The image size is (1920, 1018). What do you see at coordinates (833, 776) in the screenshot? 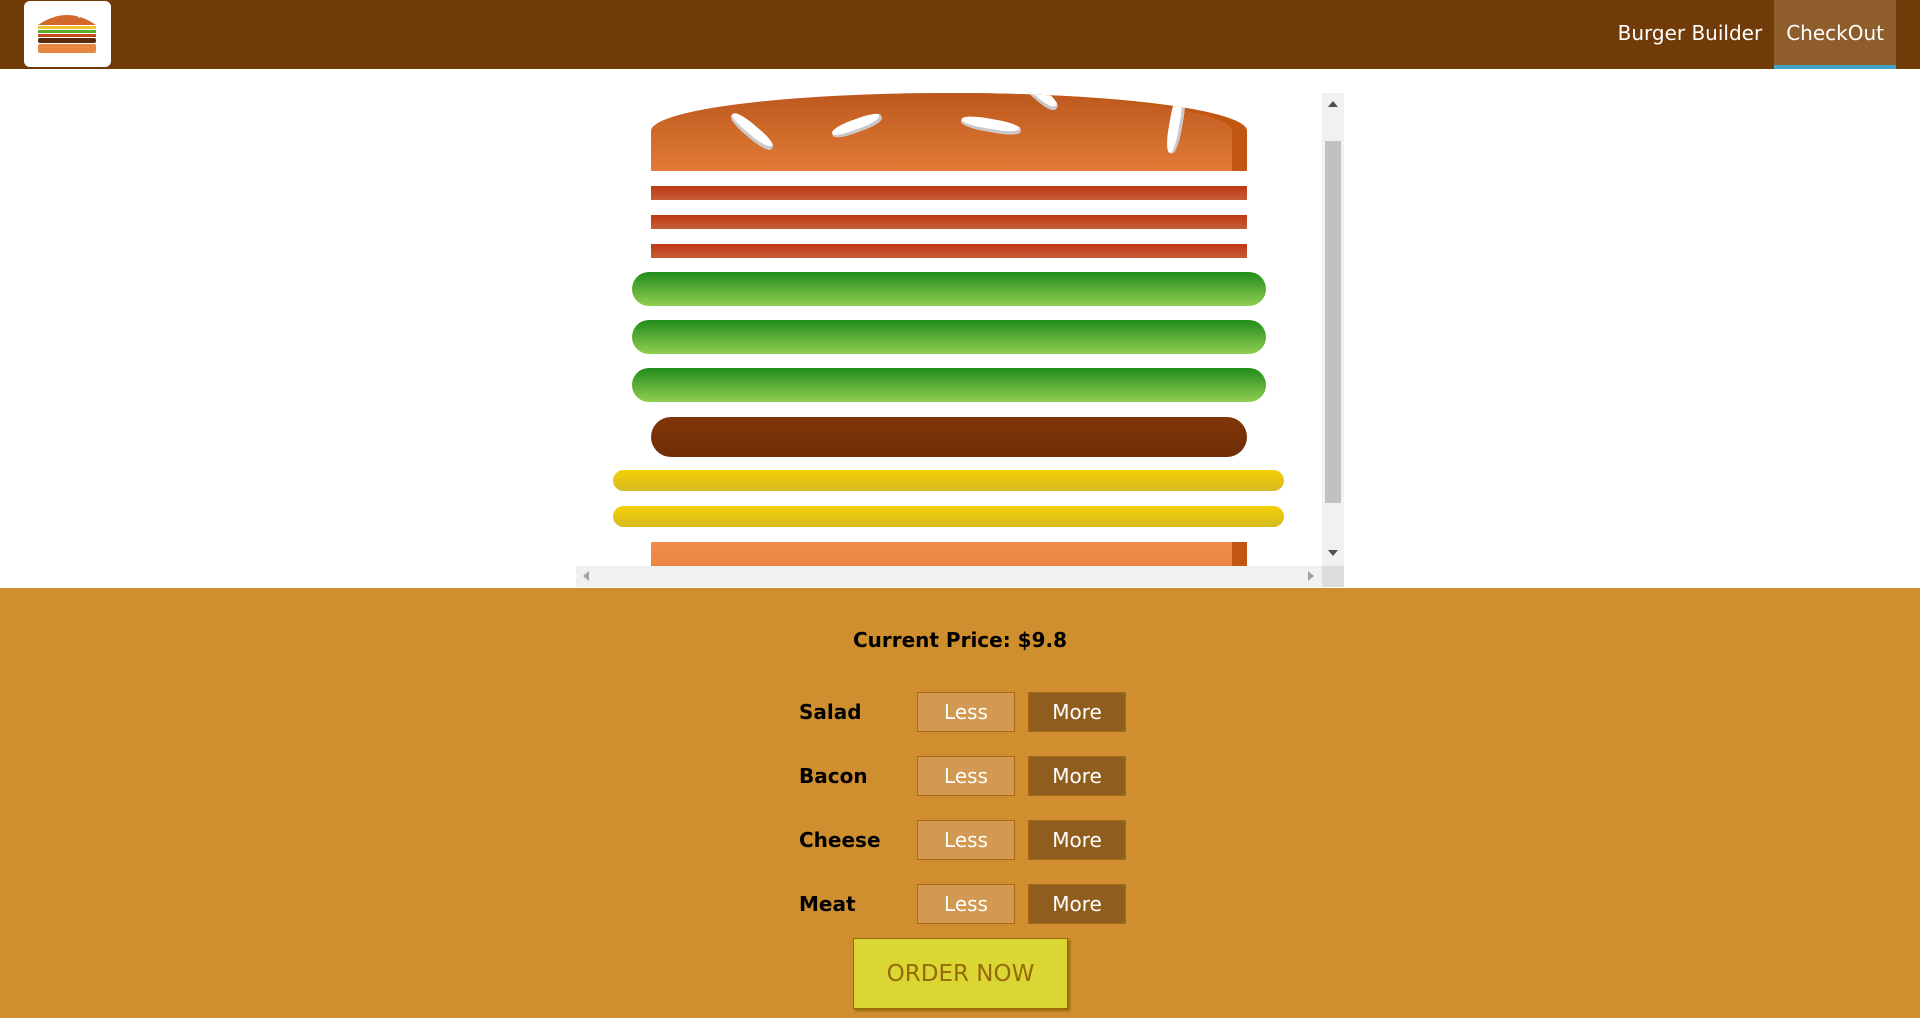
I see `control-label: Bacon` at bounding box center [833, 776].